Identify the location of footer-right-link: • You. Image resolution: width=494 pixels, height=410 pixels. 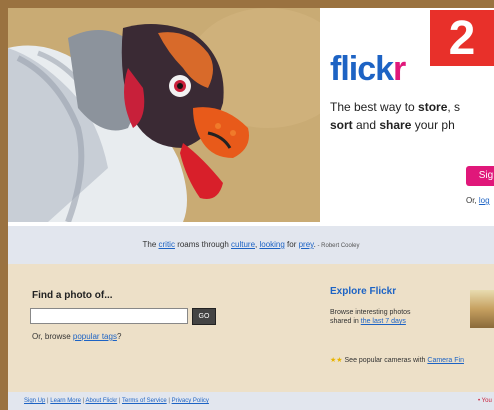
(485, 401).